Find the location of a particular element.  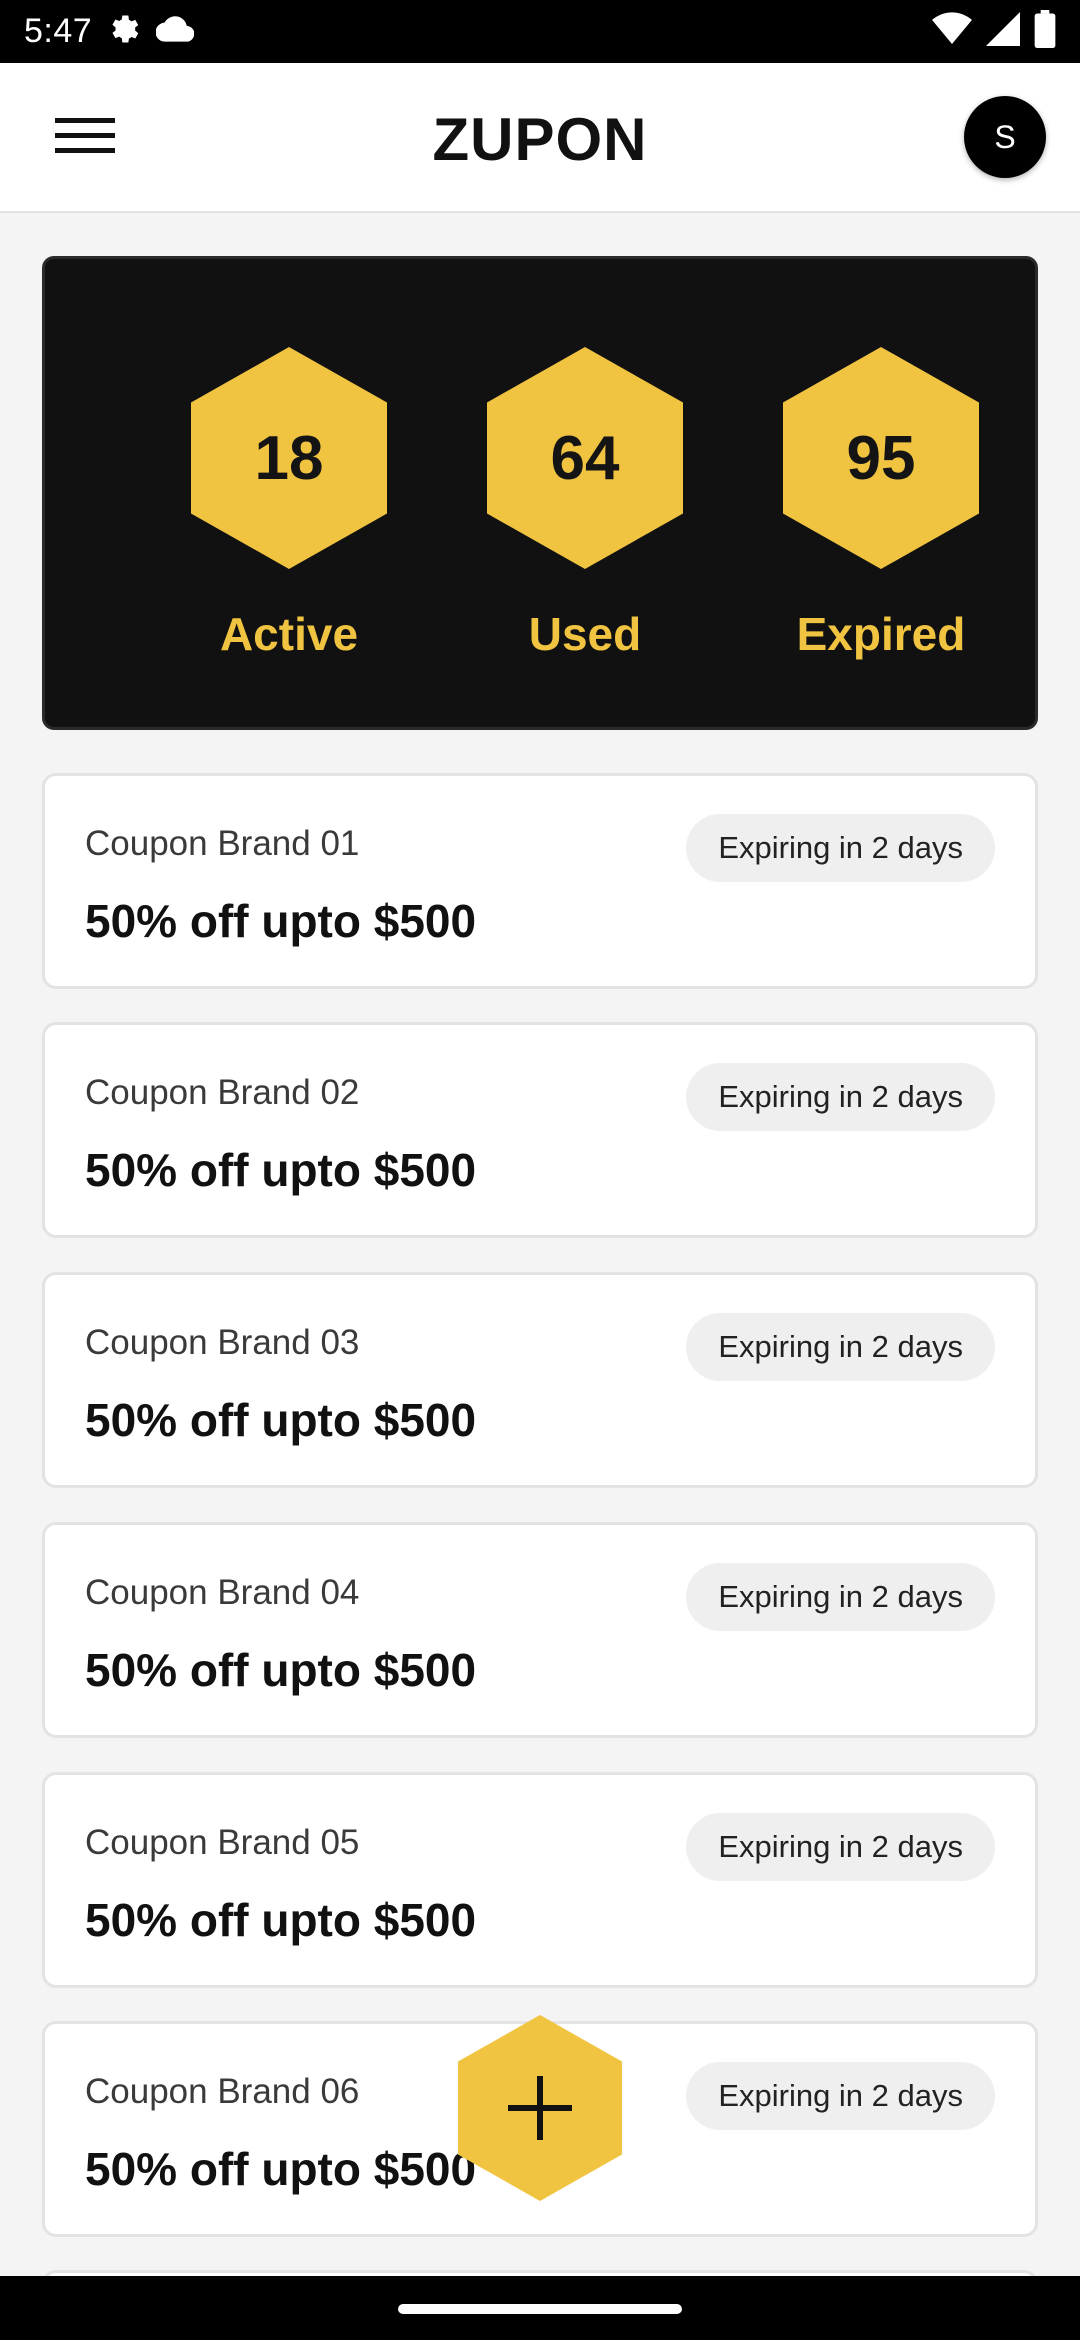

stat-active: 18 Active is located at coordinates (289, 512).